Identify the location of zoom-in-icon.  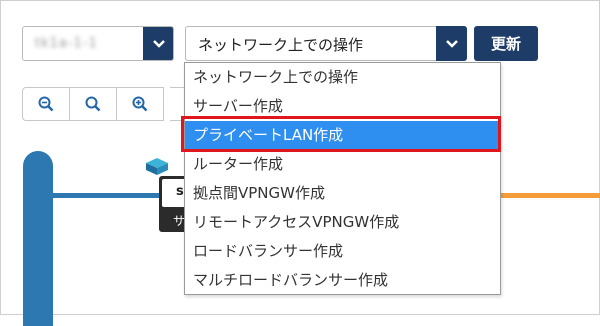
(140, 104).